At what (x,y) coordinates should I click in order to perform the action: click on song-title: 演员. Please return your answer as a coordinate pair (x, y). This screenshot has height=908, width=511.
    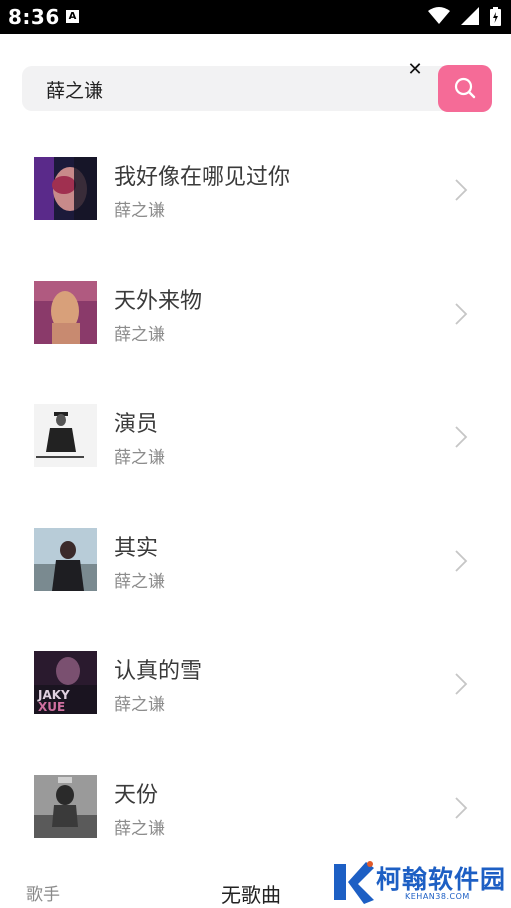
    Looking at the image, I should click on (136, 424).